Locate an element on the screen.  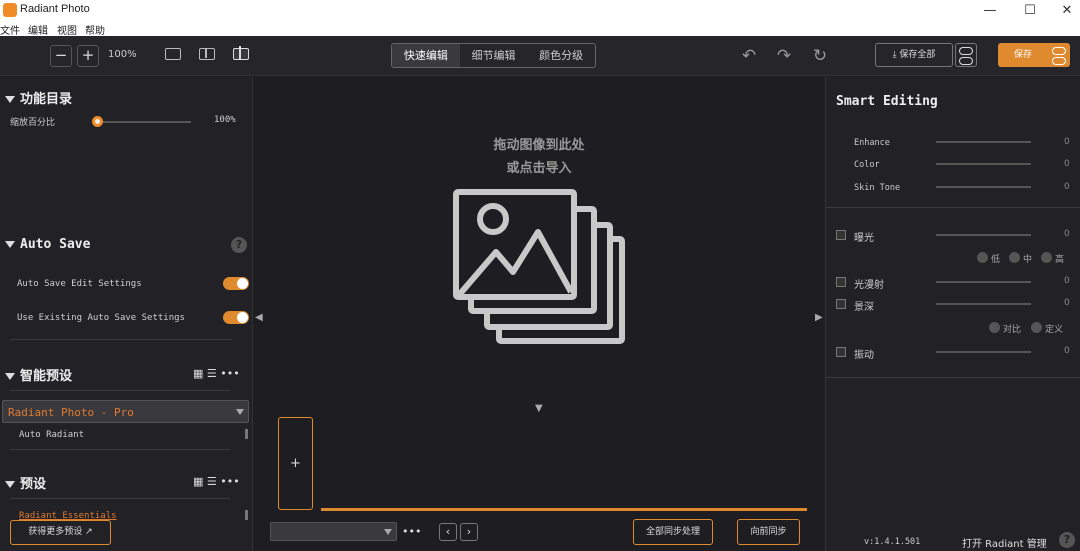
vibrance-label: 振动 is located at coordinates (864, 355).